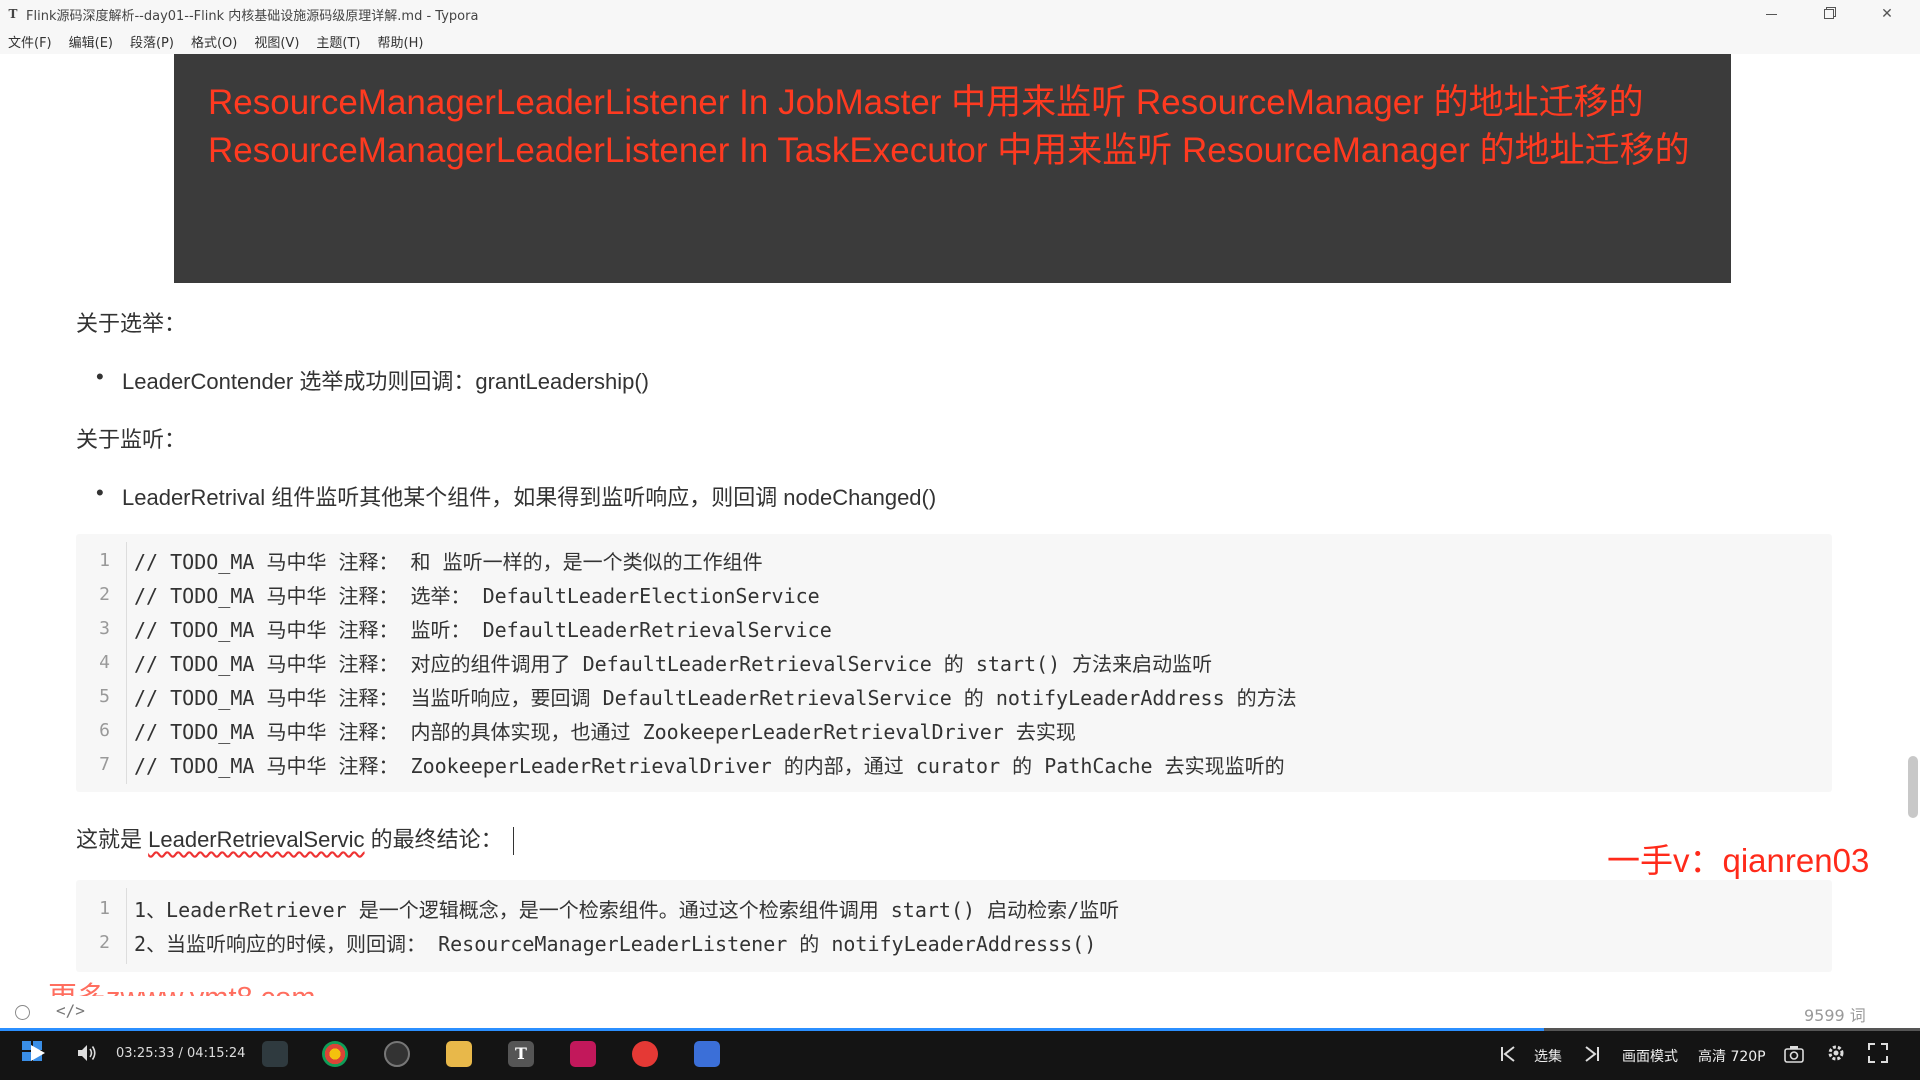  Describe the element at coordinates (401, 41) in the screenshot. I see `menu-help: 帮助(H)` at that location.